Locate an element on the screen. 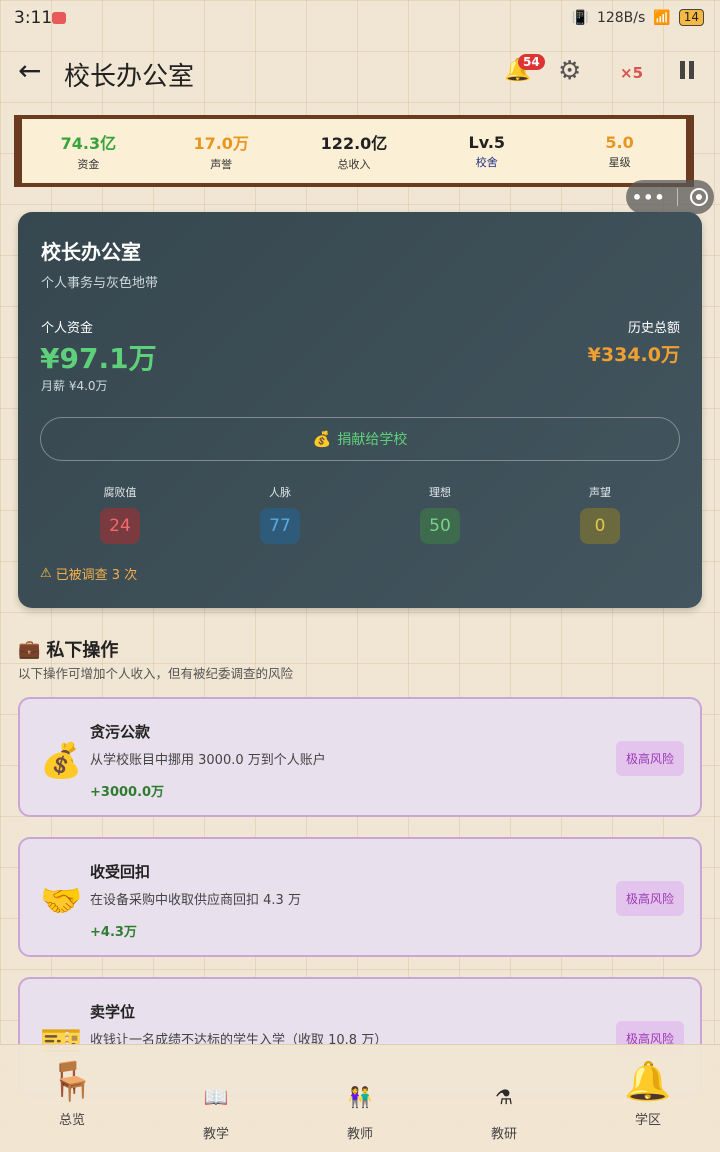  notification-button: 🔔 54 is located at coordinates (524, 70).